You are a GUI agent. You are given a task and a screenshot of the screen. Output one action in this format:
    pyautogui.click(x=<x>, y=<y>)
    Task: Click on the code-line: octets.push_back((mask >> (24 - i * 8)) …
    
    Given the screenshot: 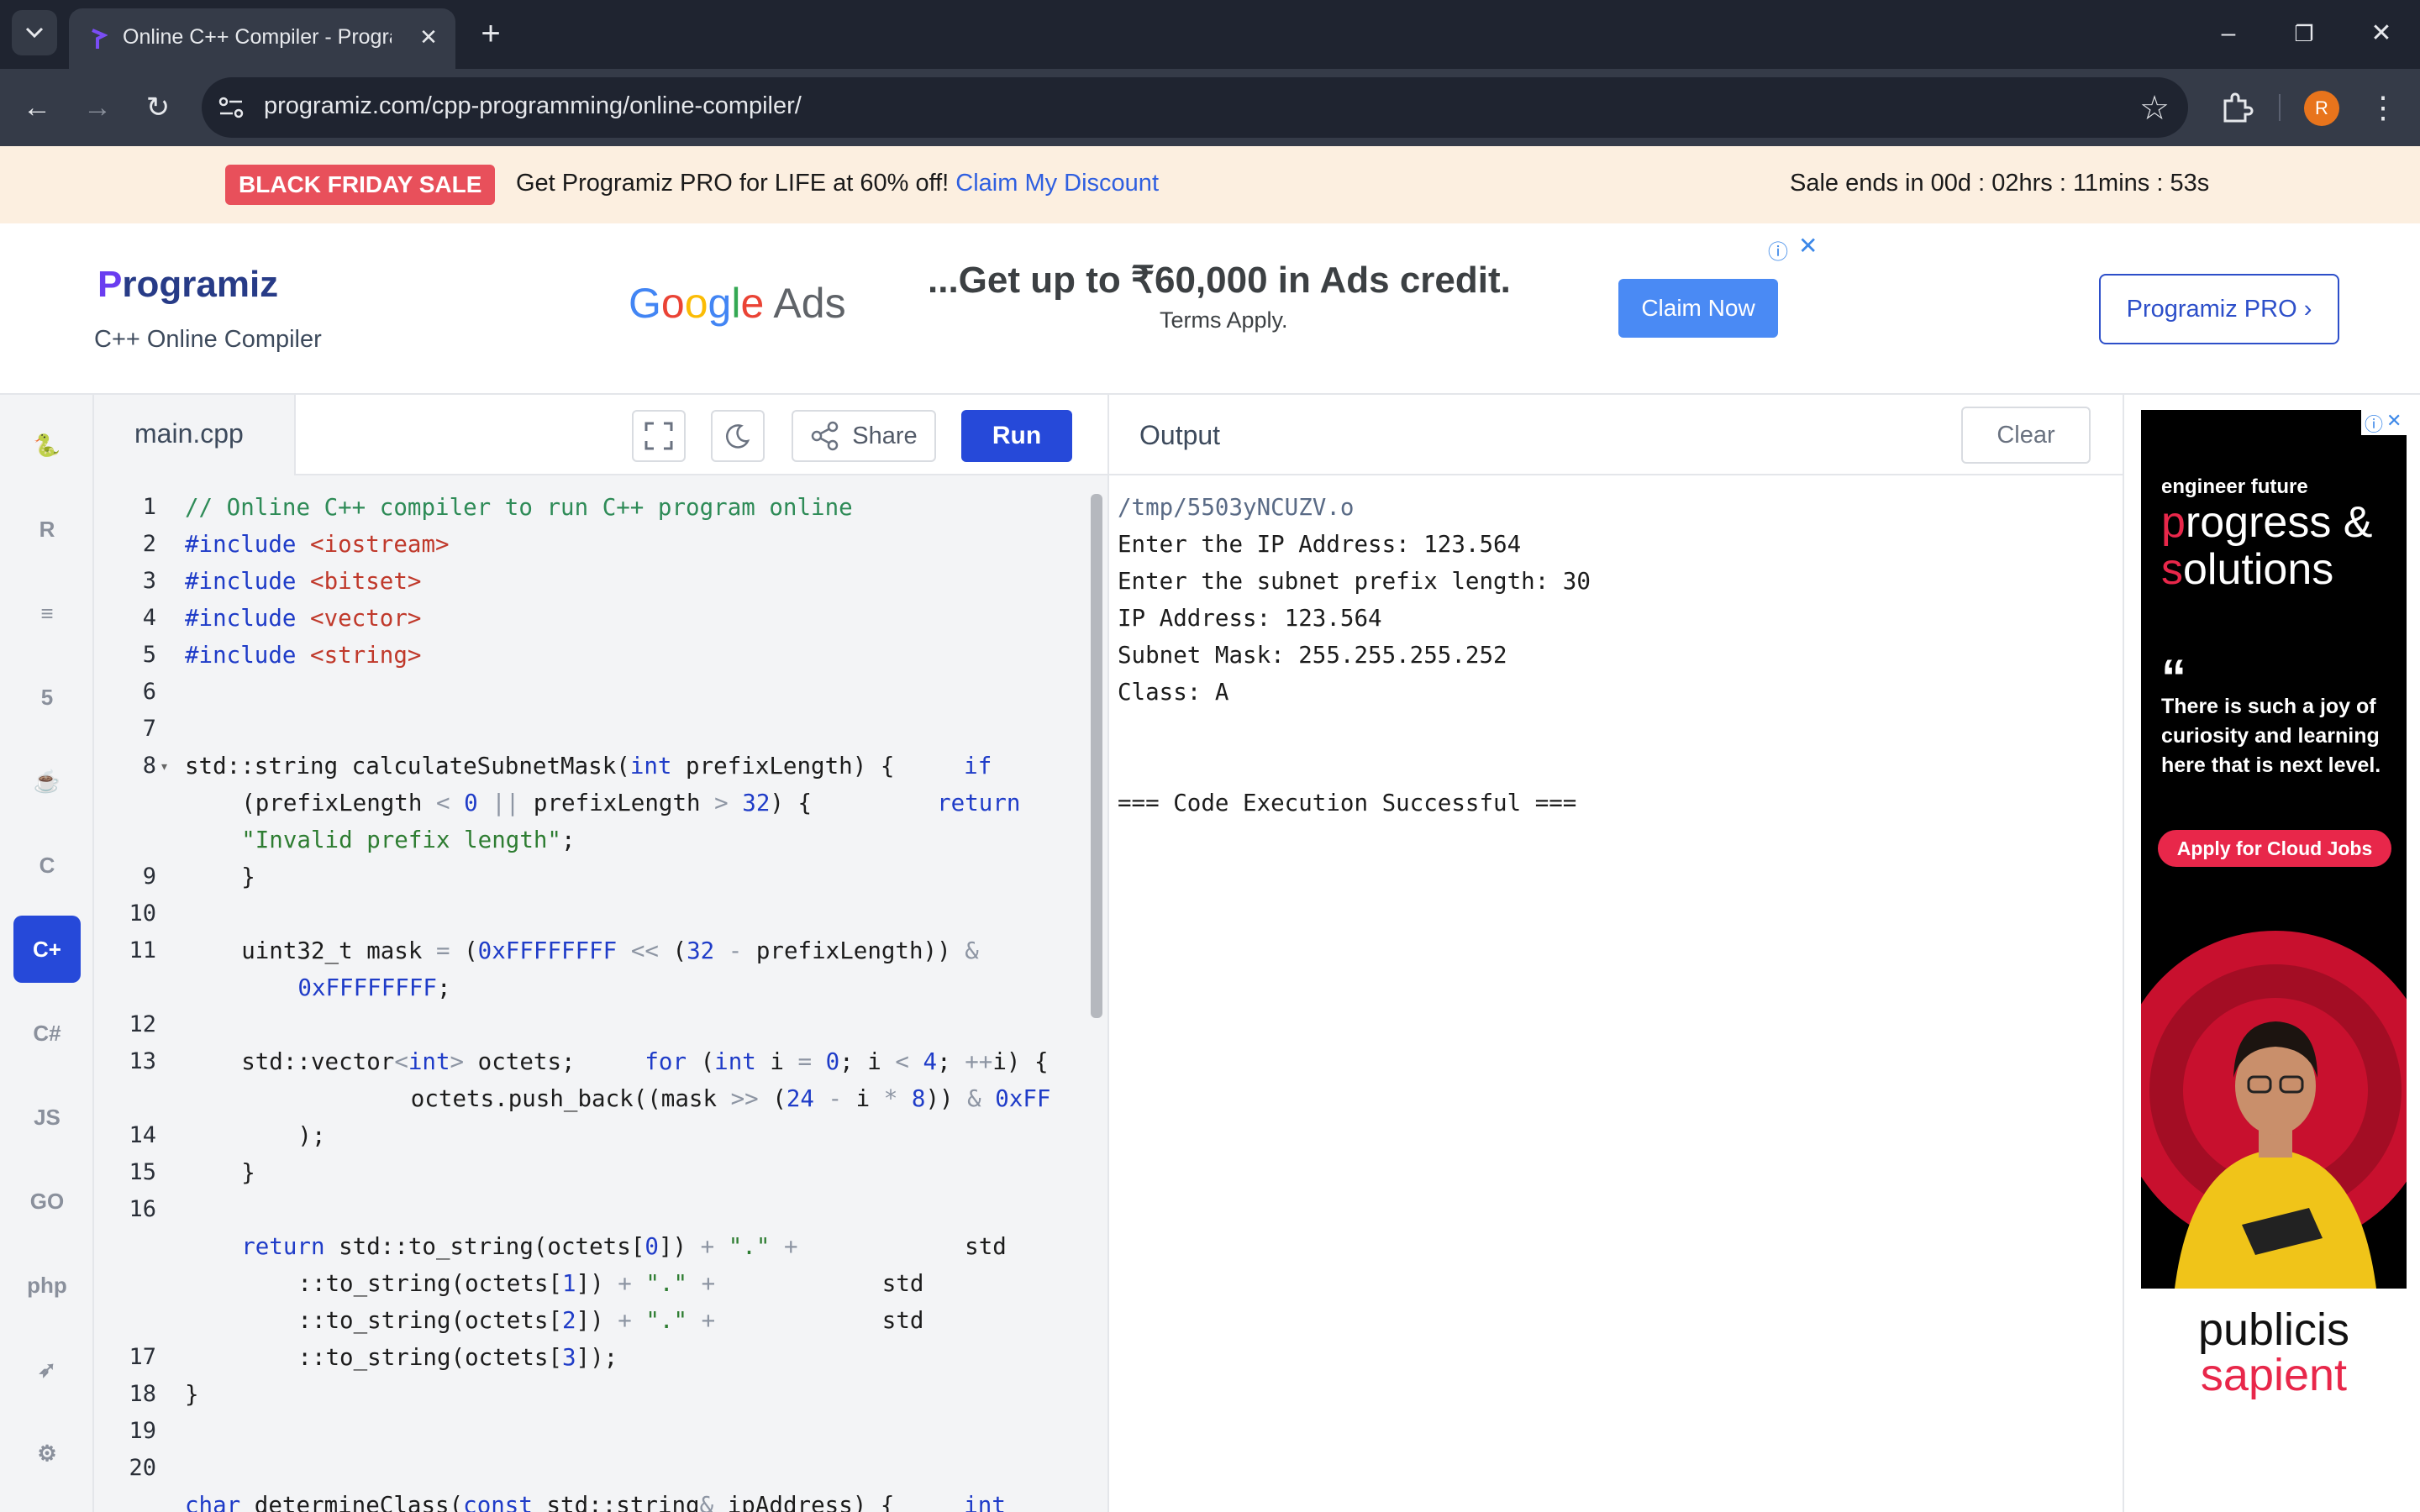 What is the action you would take?
    pyautogui.click(x=731, y=1098)
    